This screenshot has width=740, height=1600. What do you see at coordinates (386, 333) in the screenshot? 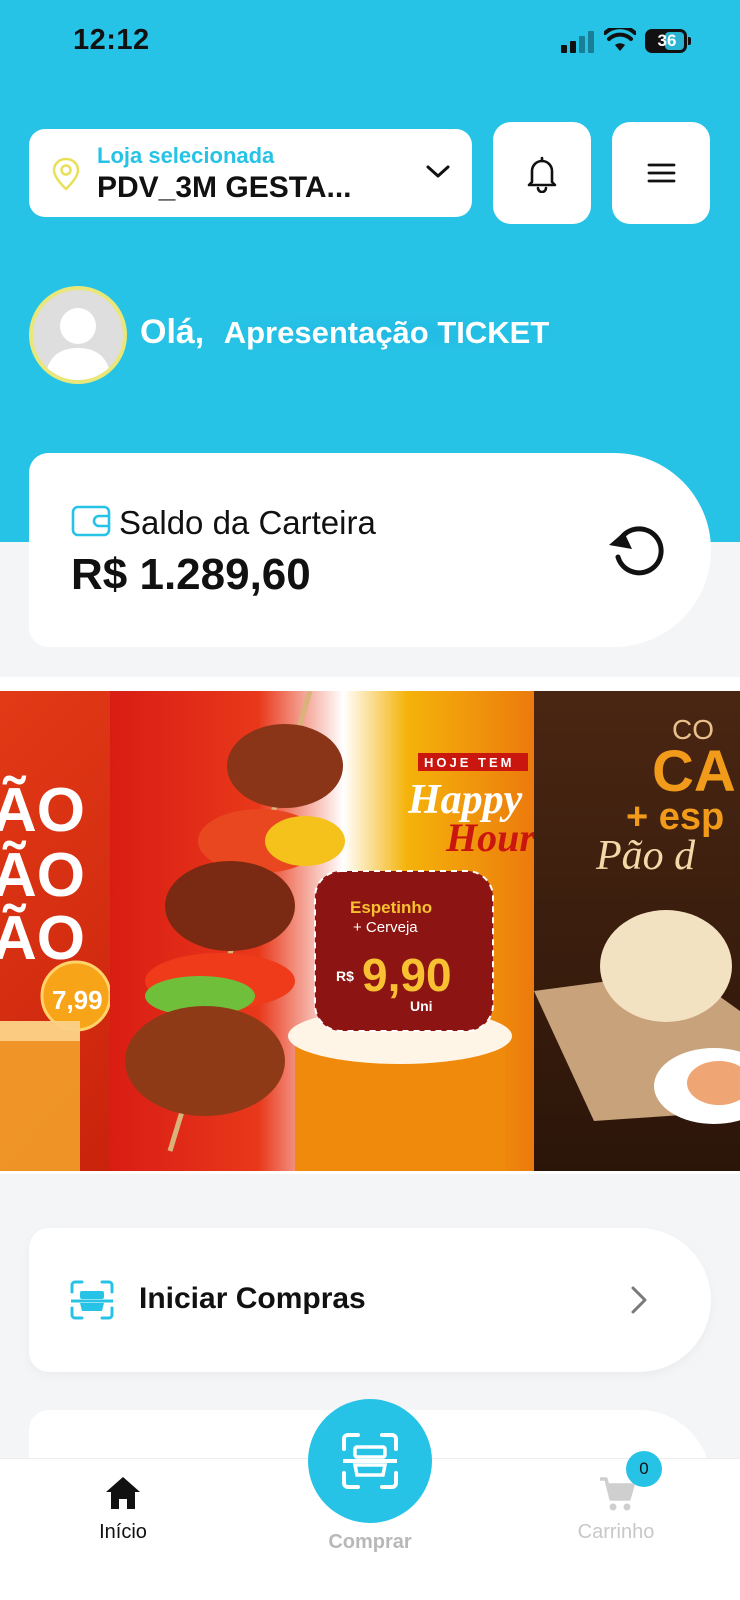
I see `user-name: Apresentação TICKET` at bounding box center [386, 333].